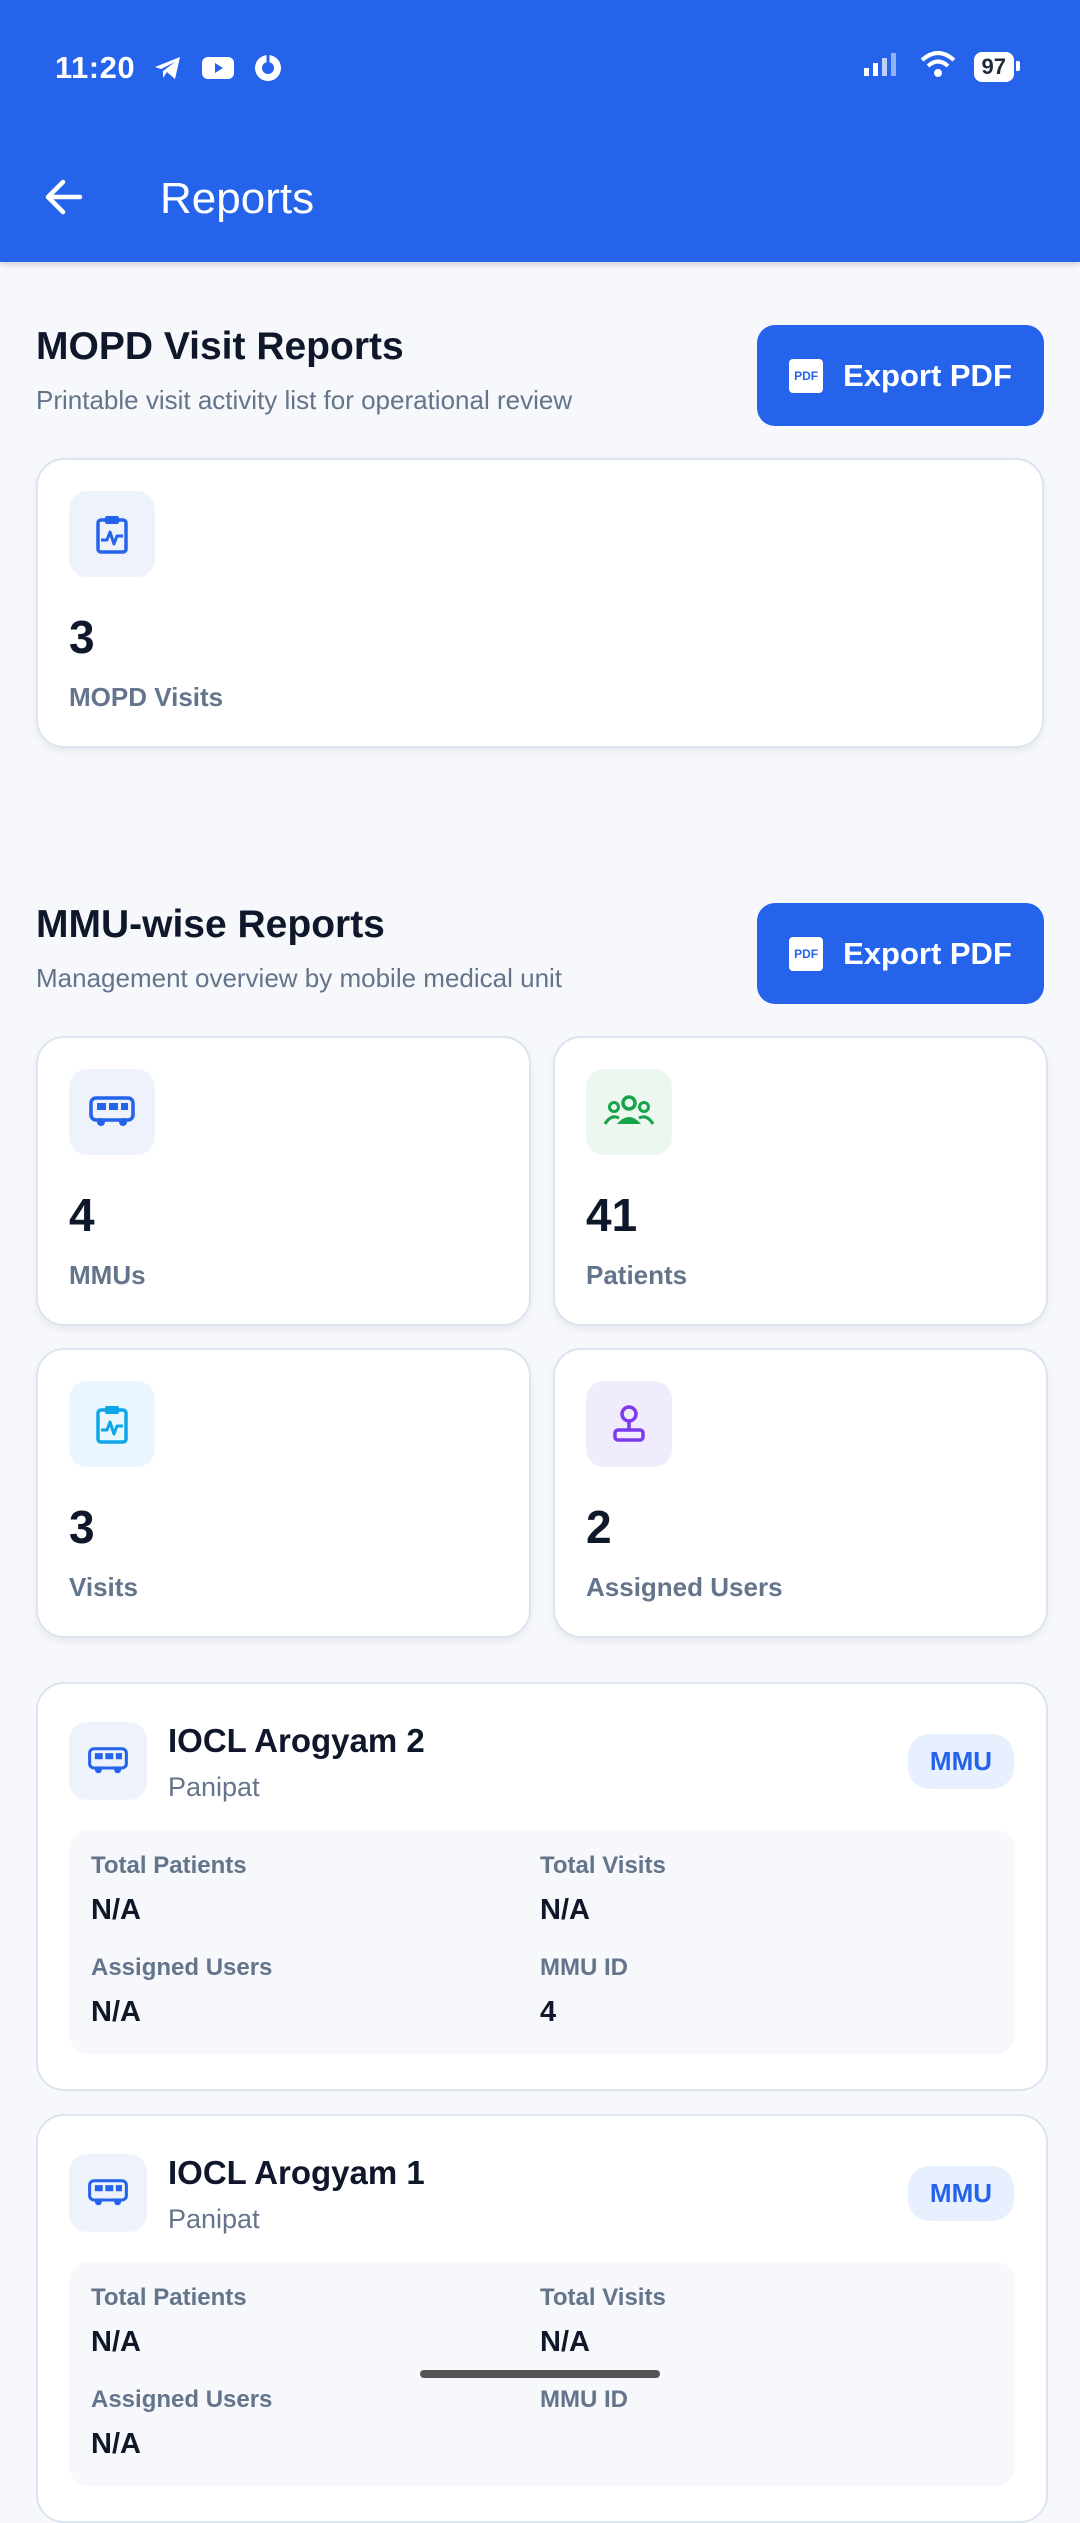 Image resolution: width=1080 pixels, height=2523 pixels. I want to click on page-title: Reports, so click(237, 198).